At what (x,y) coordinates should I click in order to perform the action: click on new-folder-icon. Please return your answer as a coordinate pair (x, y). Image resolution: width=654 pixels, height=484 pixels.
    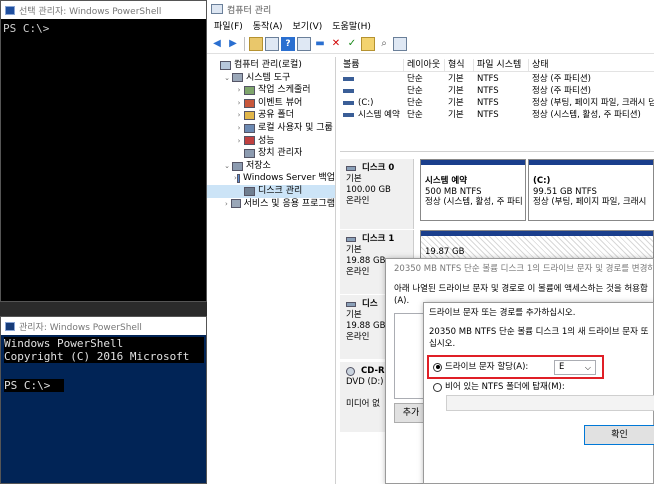
    Looking at the image, I should click on (368, 44).